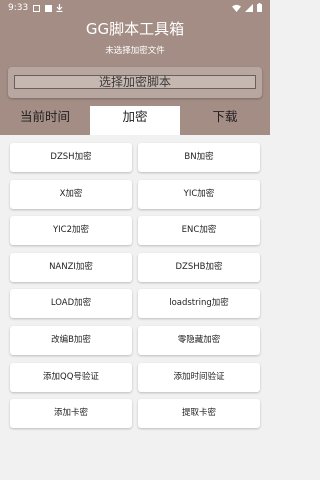  I want to click on notification-icon: n, so click(37, 8).